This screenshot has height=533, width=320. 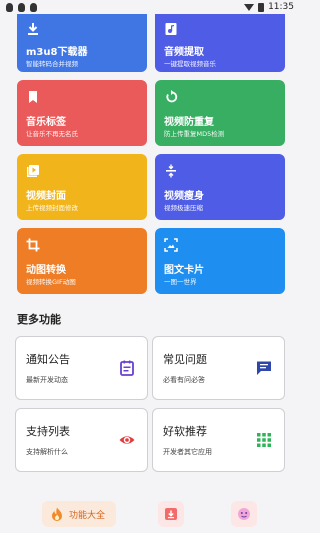 I want to click on image-card-icon, so click(x=171, y=245).